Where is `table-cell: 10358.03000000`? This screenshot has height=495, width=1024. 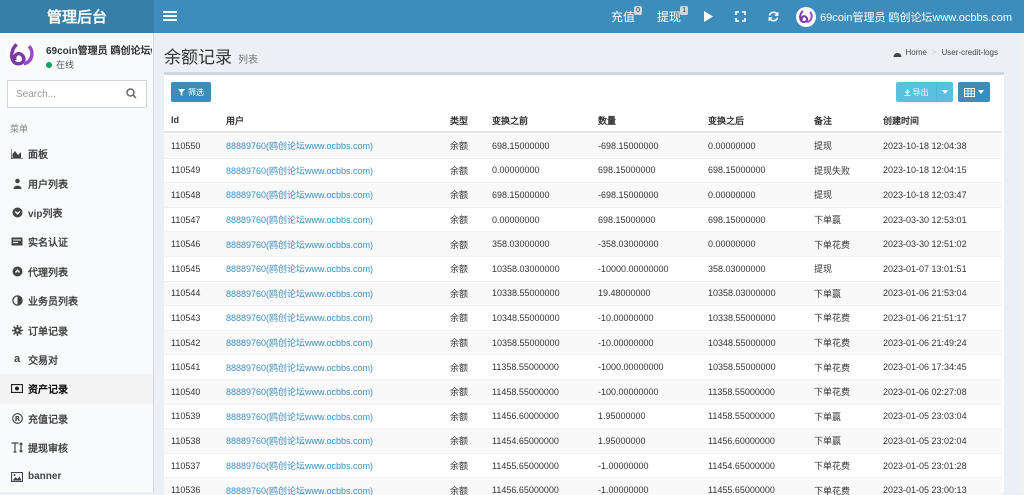 table-cell: 10358.03000000 is located at coordinates (742, 293).